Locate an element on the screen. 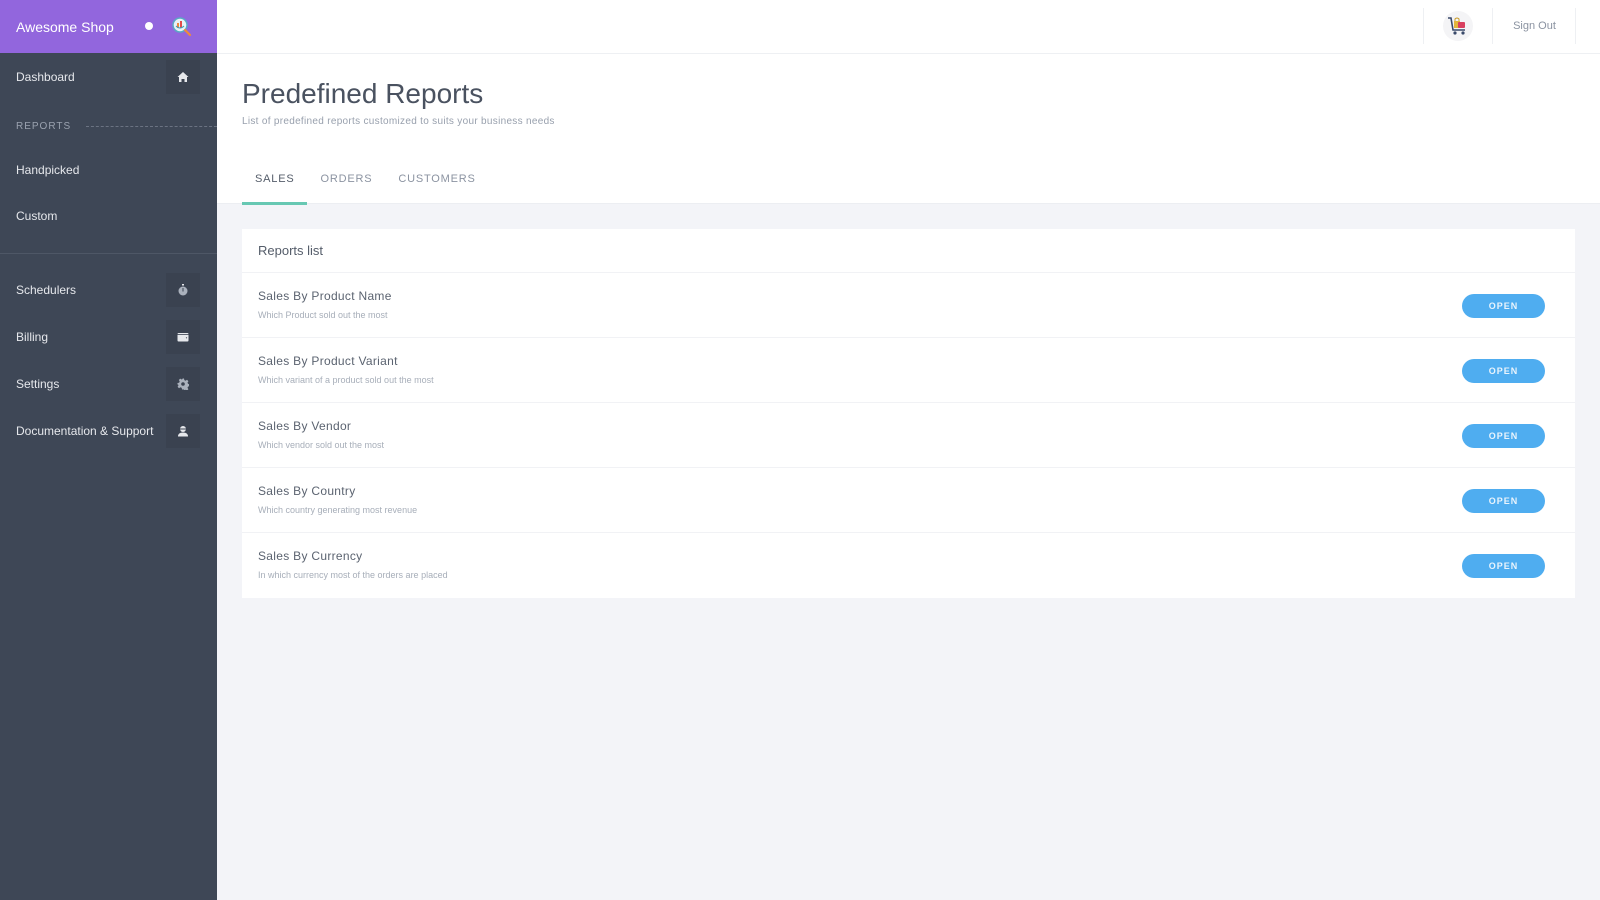 This screenshot has height=900, width=1600. gear-icon is located at coordinates (183, 384).